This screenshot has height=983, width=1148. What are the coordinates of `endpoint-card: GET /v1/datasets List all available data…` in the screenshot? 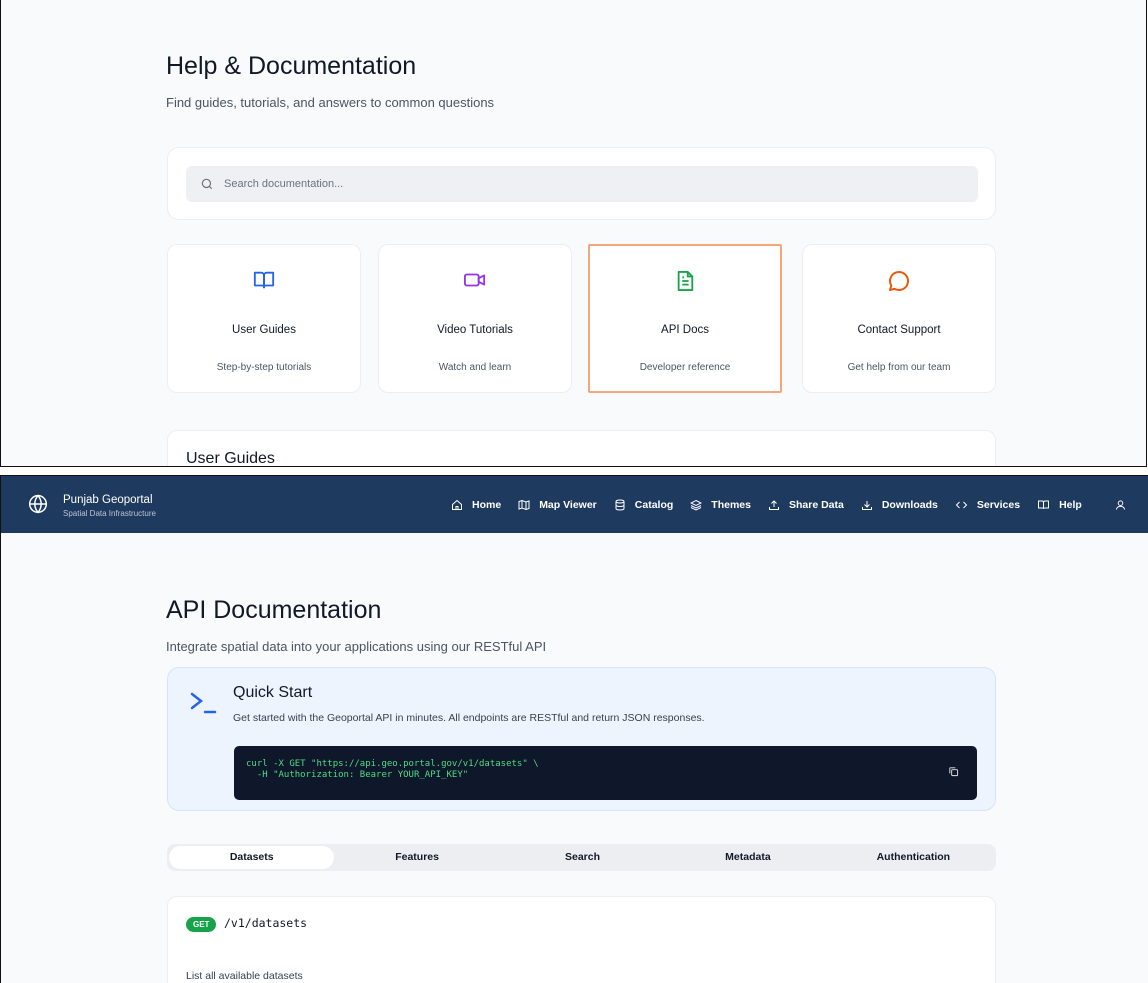 It's located at (581, 939).